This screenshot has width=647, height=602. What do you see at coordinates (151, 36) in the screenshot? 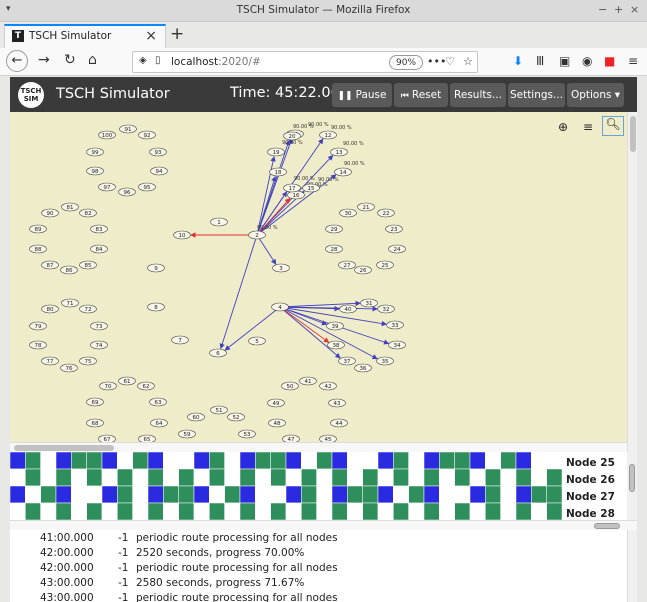
I see `tab-close-icon: ×` at bounding box center [151, 36].